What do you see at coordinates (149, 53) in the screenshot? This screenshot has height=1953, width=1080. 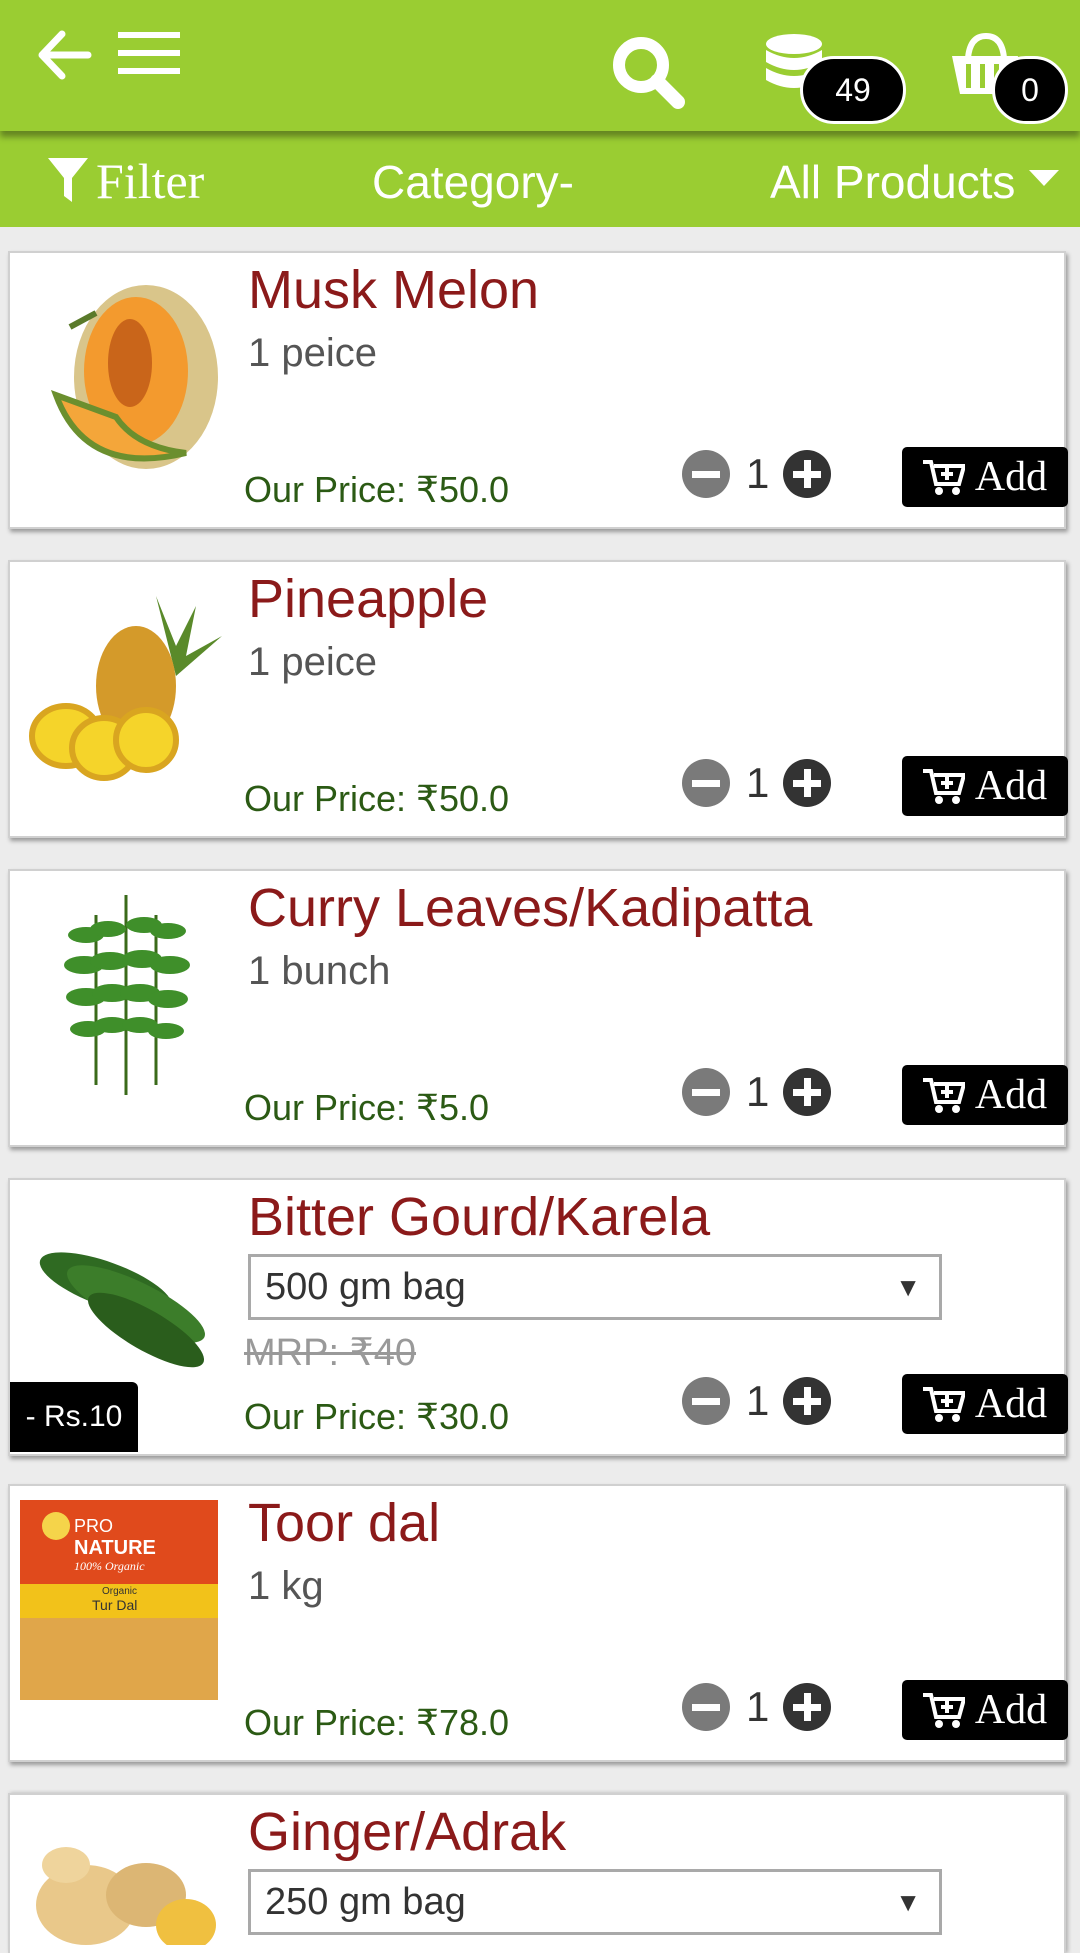 I see `hamburger-menu-icon` at bounding box center [149, 53].